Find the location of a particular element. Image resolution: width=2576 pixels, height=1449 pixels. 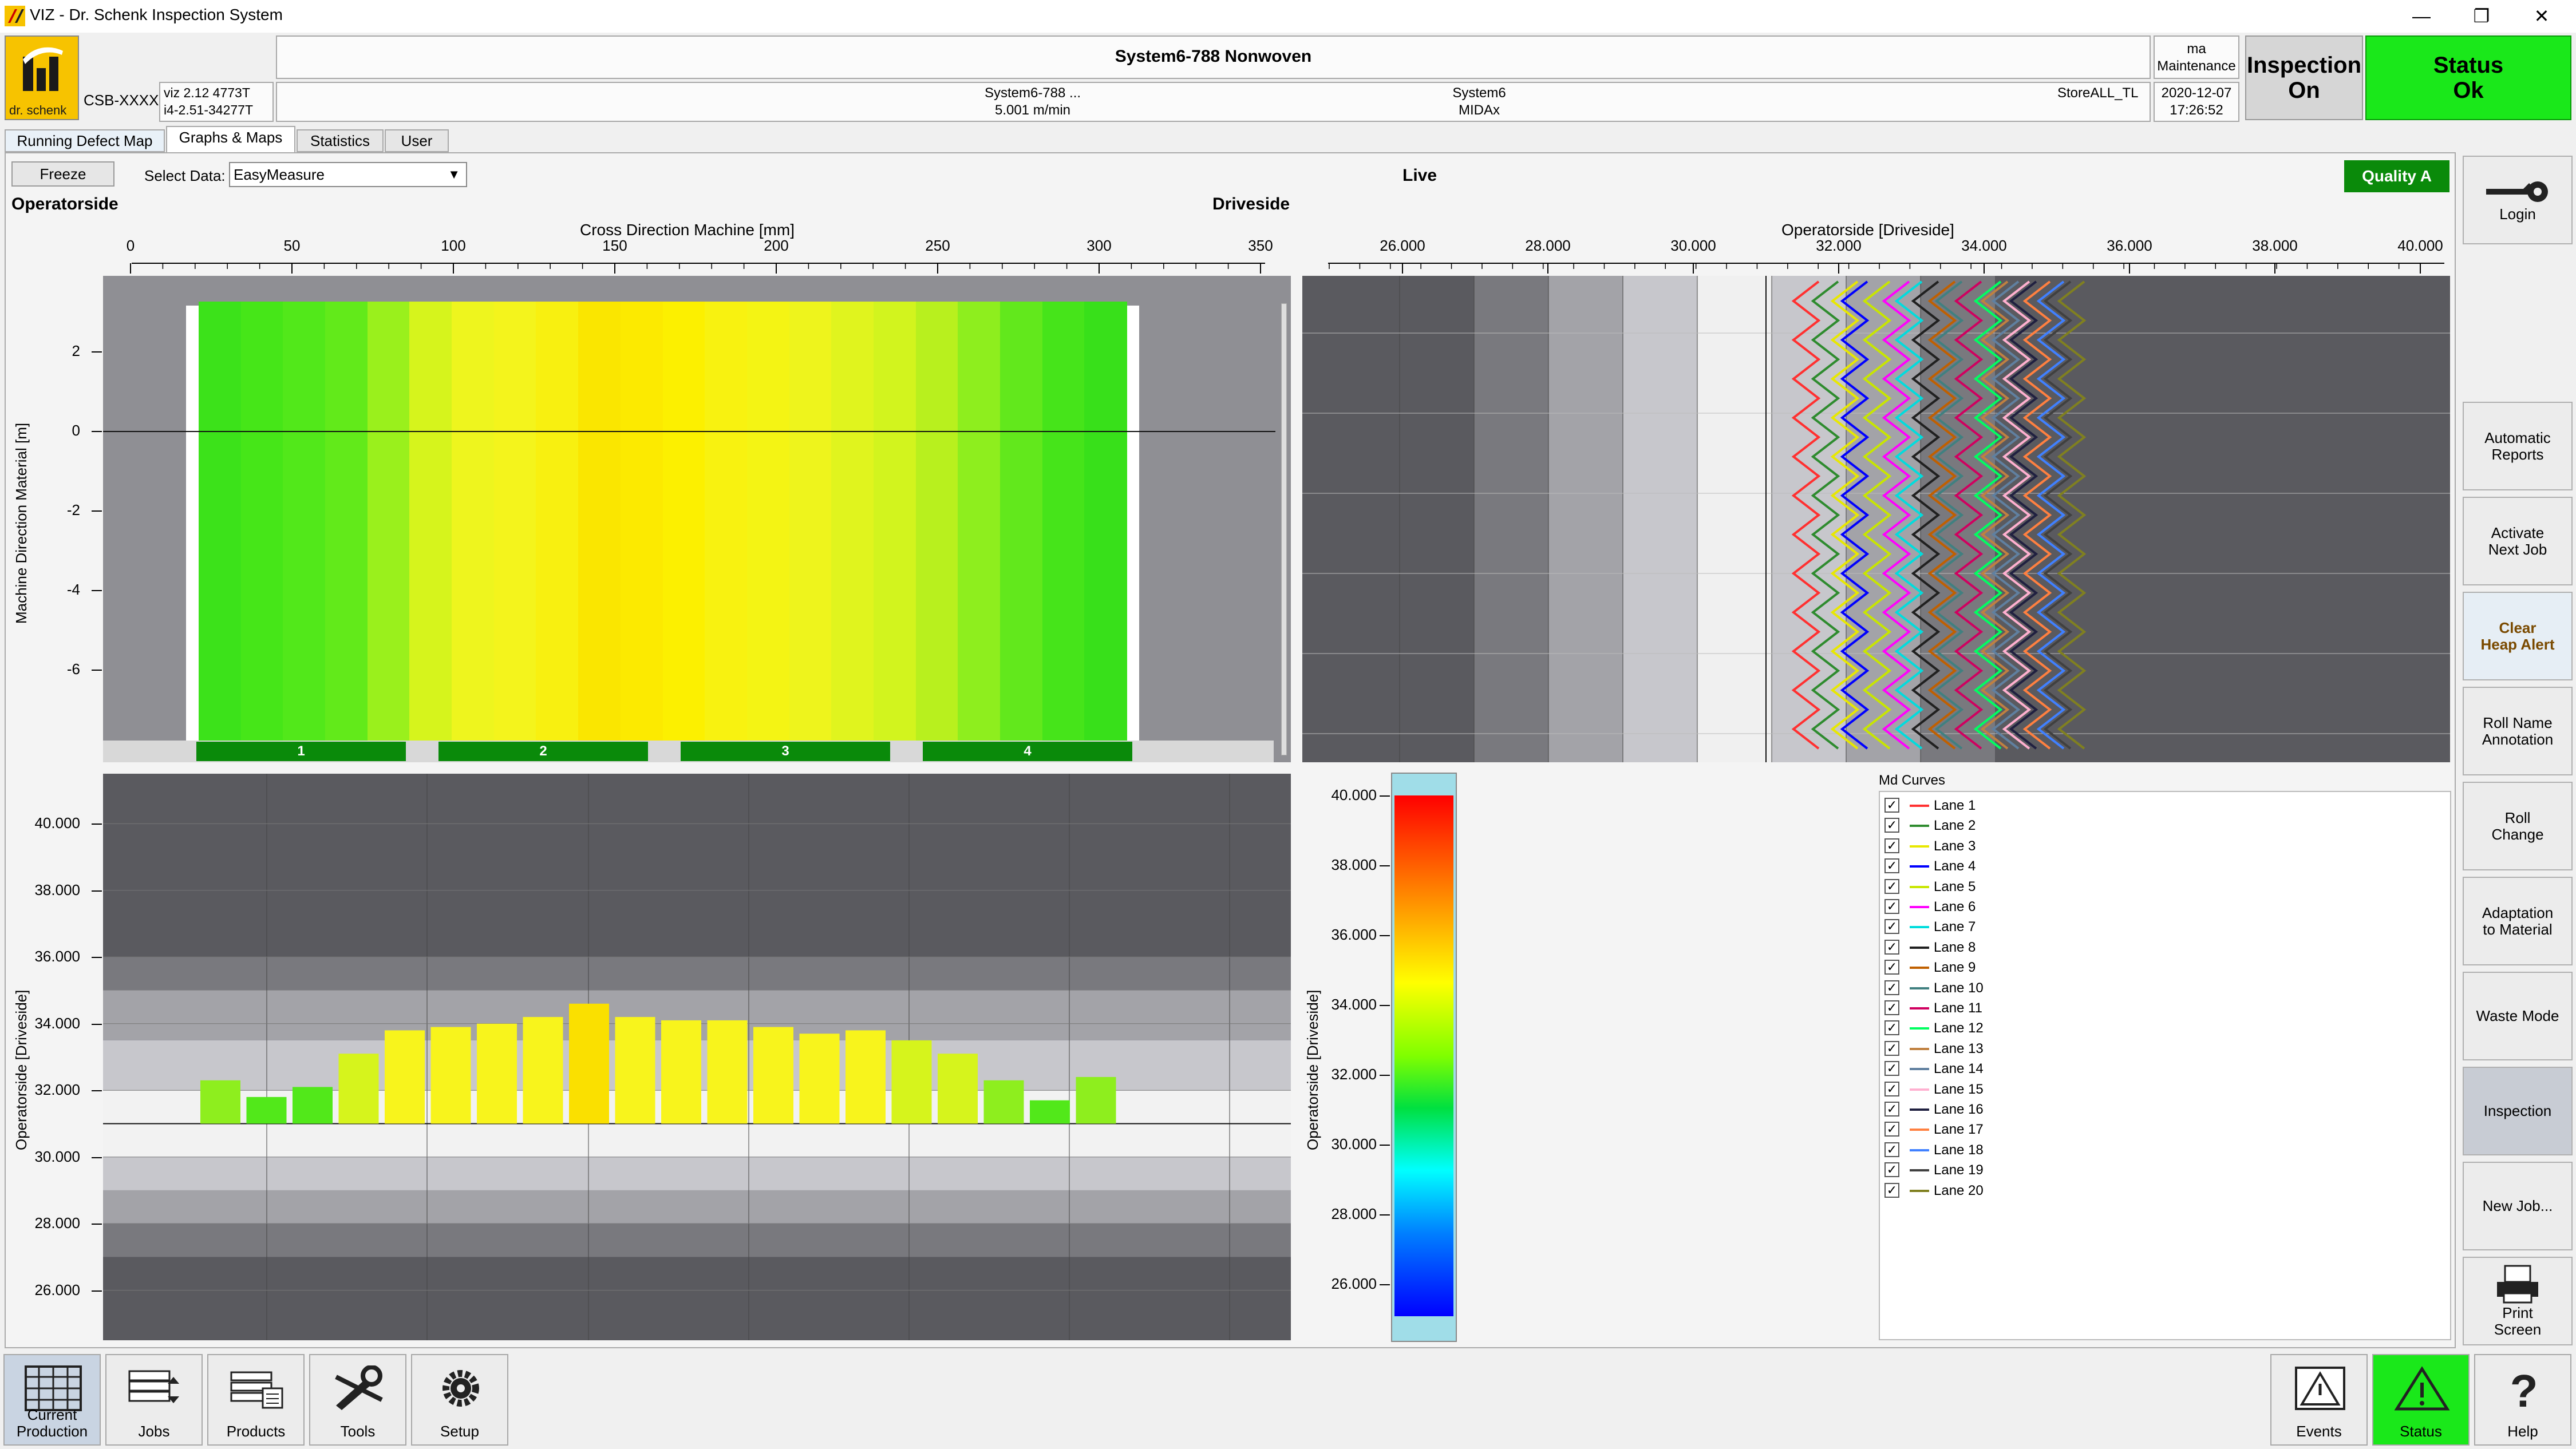

lane-label: 4 is located at coordinates (1027, 751).